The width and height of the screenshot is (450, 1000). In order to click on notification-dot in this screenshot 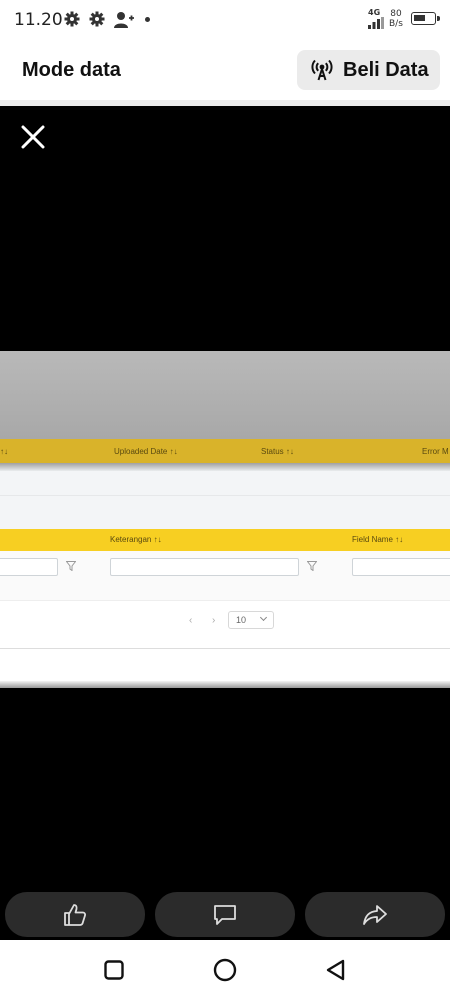, I will do `click(147, 19)`.